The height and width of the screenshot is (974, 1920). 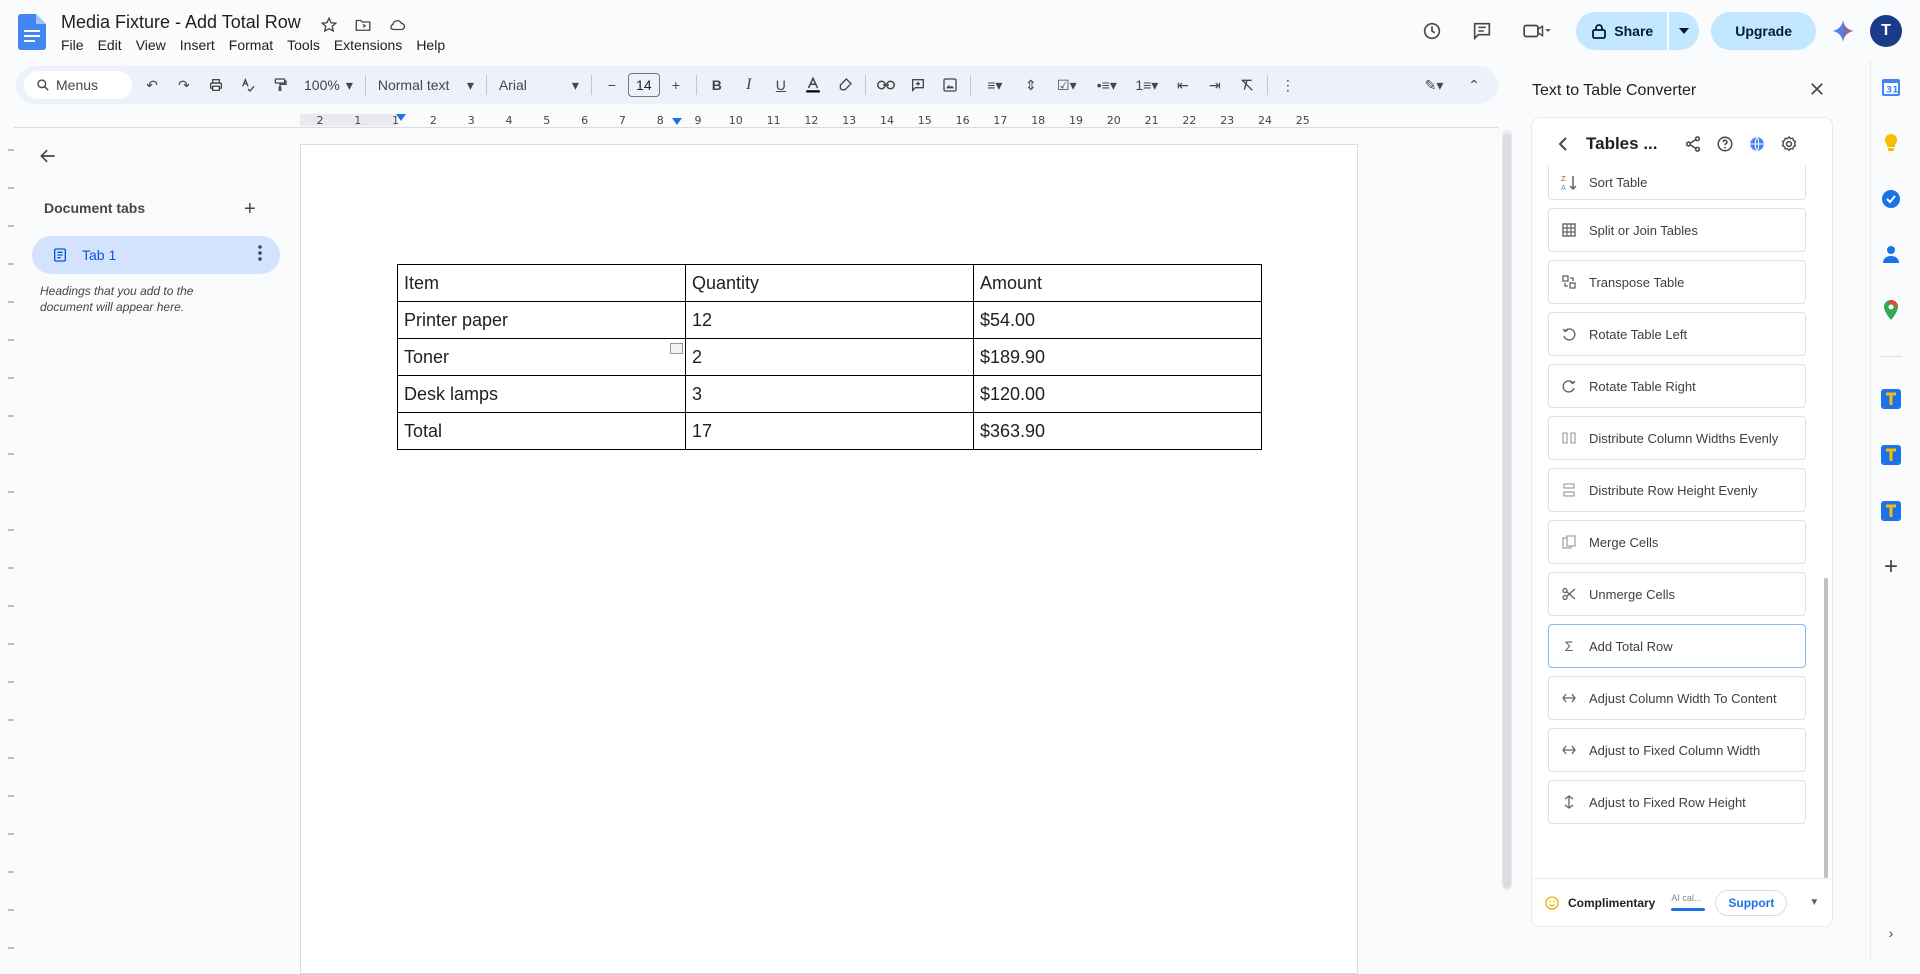 What do you see at coordinates (1891, 933) in the screenshot?
I see `expand-rail-icon: ›` at bounding box center [1891, 933].